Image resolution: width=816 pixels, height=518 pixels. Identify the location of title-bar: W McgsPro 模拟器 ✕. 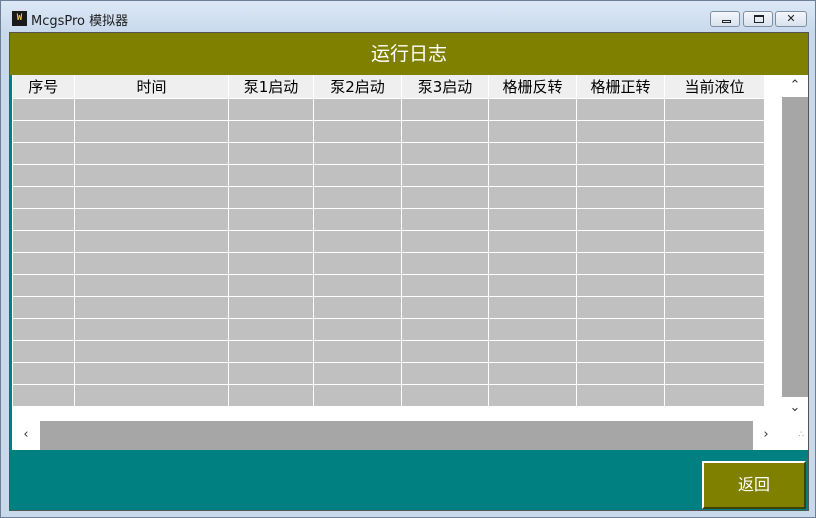
(408, 16).